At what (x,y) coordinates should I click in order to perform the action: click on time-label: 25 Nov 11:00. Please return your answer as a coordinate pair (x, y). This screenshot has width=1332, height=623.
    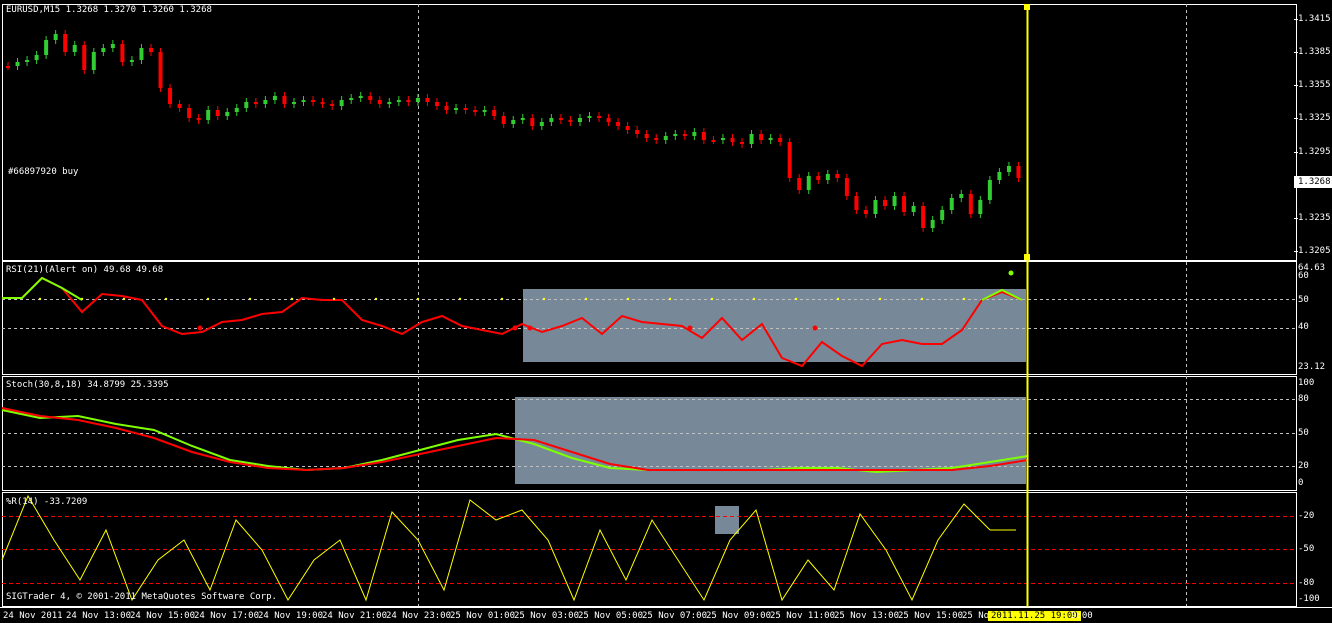
    Looking at the image, I should click on (803, 616).